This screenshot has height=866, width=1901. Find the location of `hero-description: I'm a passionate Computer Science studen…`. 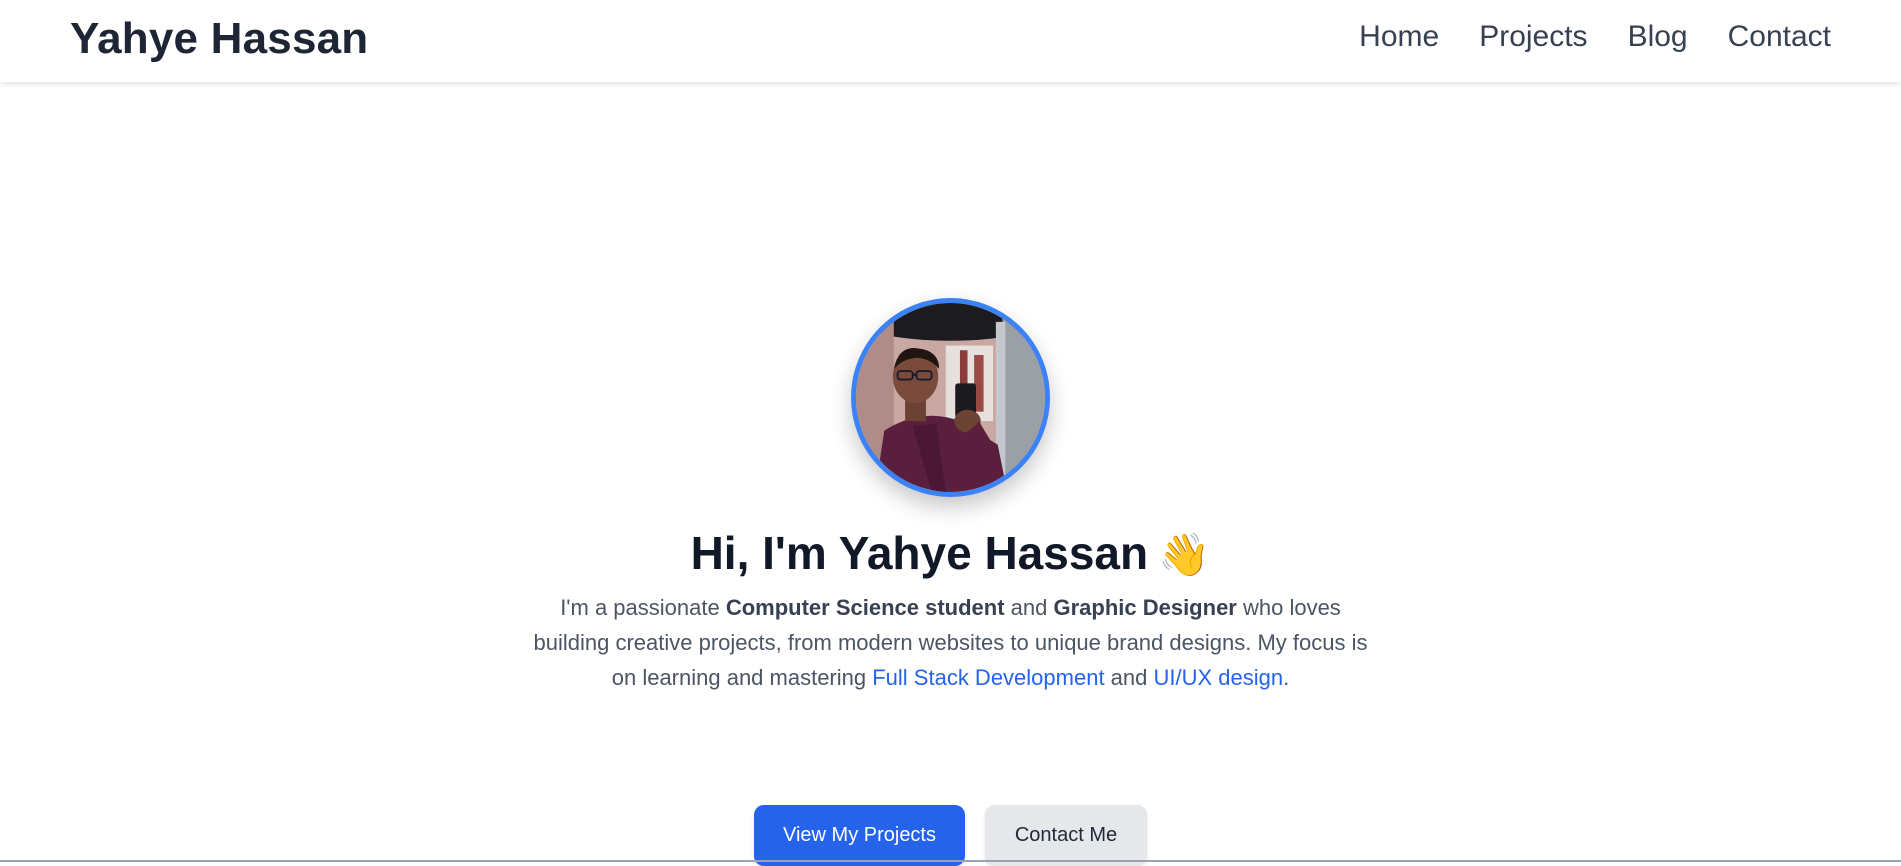

hero-description: I'm a passionate Computer Science studen… is located at coordinates (950, 642).